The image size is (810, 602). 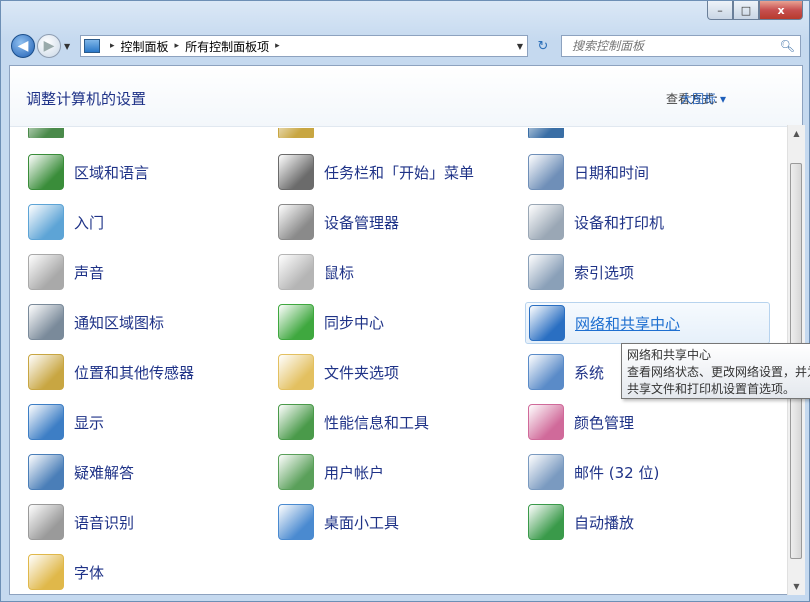 What do you see at coordinates (406, 96) in the screenshot?
I see `content-header: 调整计算机的设置 查看方式: 大图标 ▾` at bounding box center [406, 96].